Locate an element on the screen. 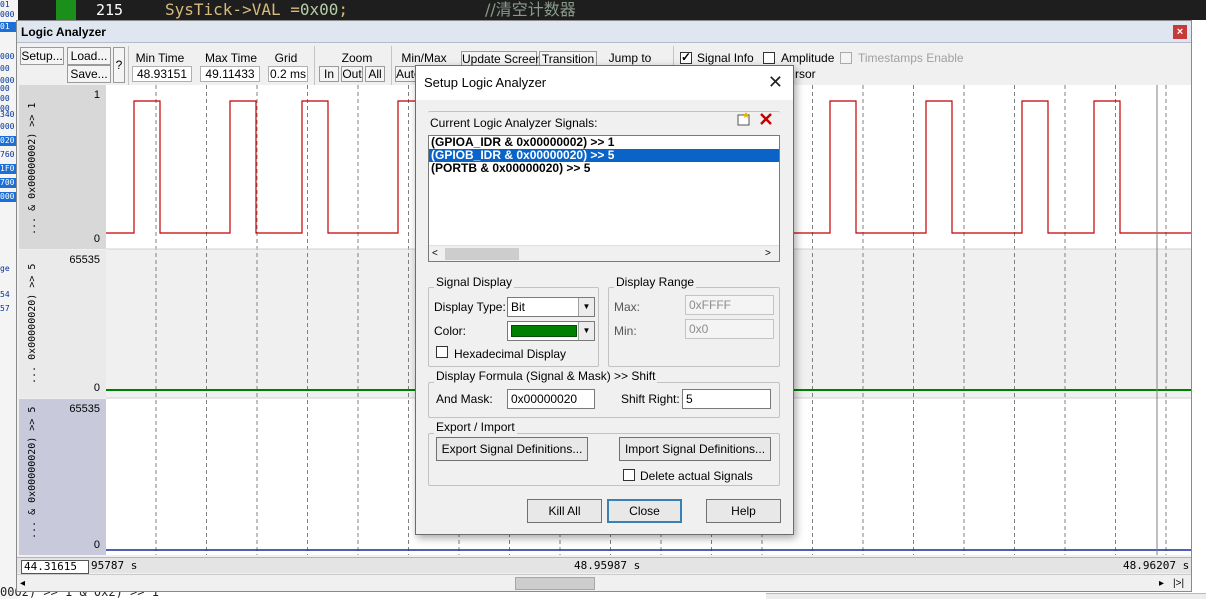 This screenshot has height=599, width=1206. mem-label: 57 is located at coordinates (5, 308).